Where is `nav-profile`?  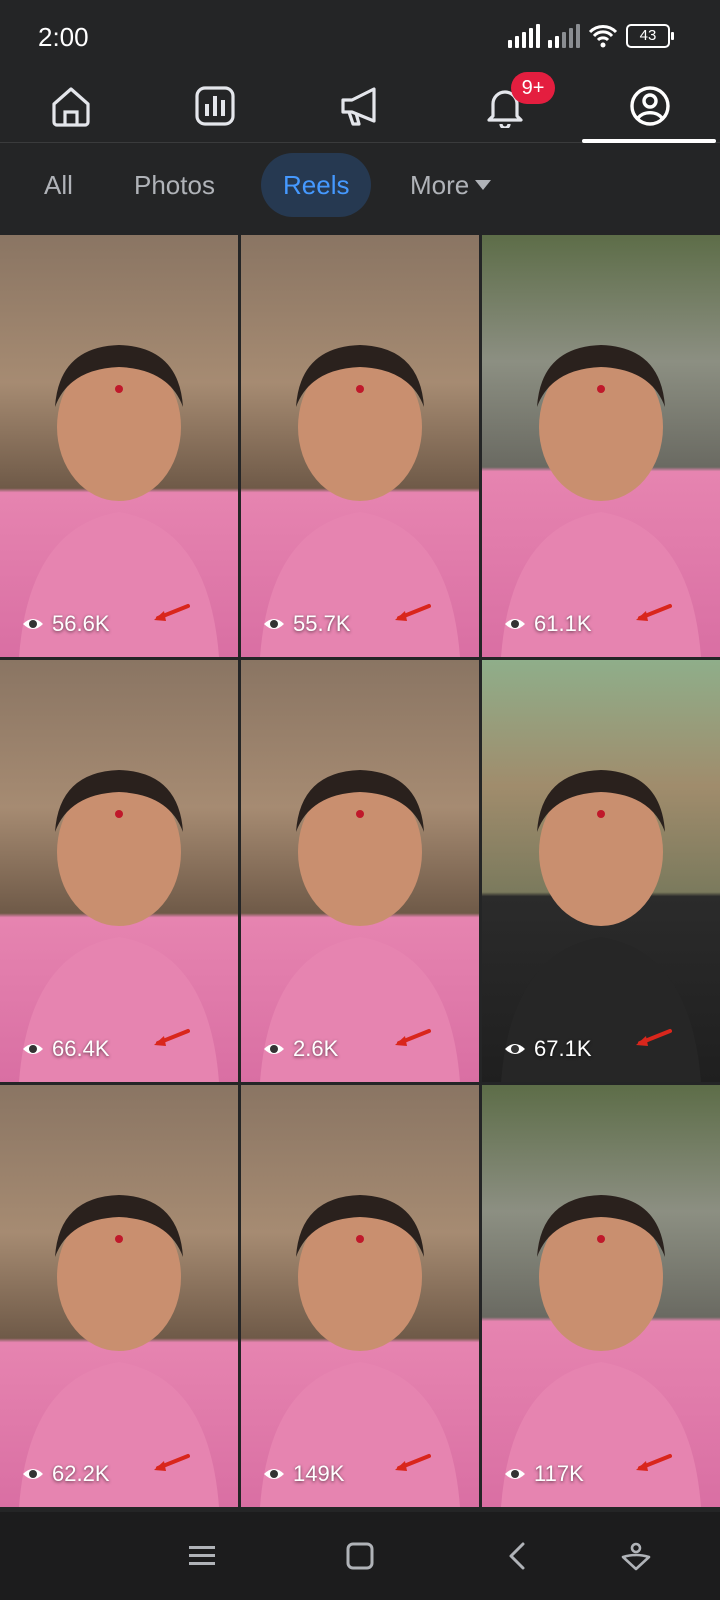 nav-profile is located at coordinates (650, 106).